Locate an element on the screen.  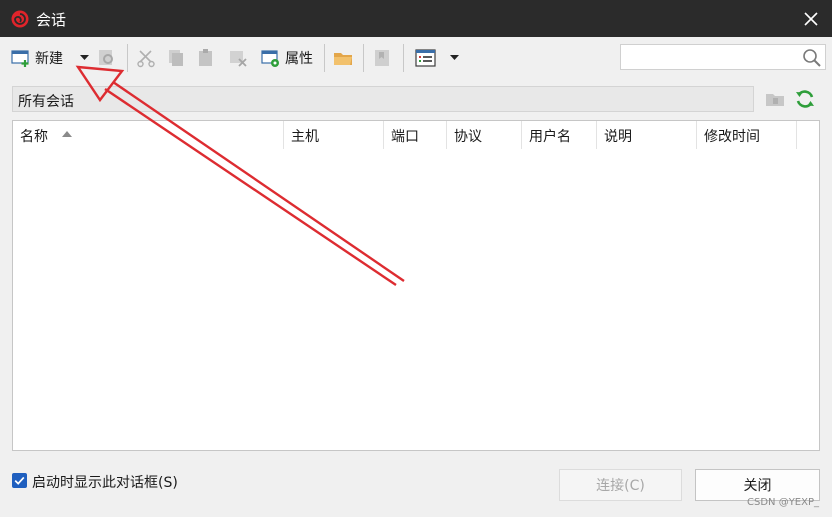
app-logo-icon is located at coordinates (20, 19).